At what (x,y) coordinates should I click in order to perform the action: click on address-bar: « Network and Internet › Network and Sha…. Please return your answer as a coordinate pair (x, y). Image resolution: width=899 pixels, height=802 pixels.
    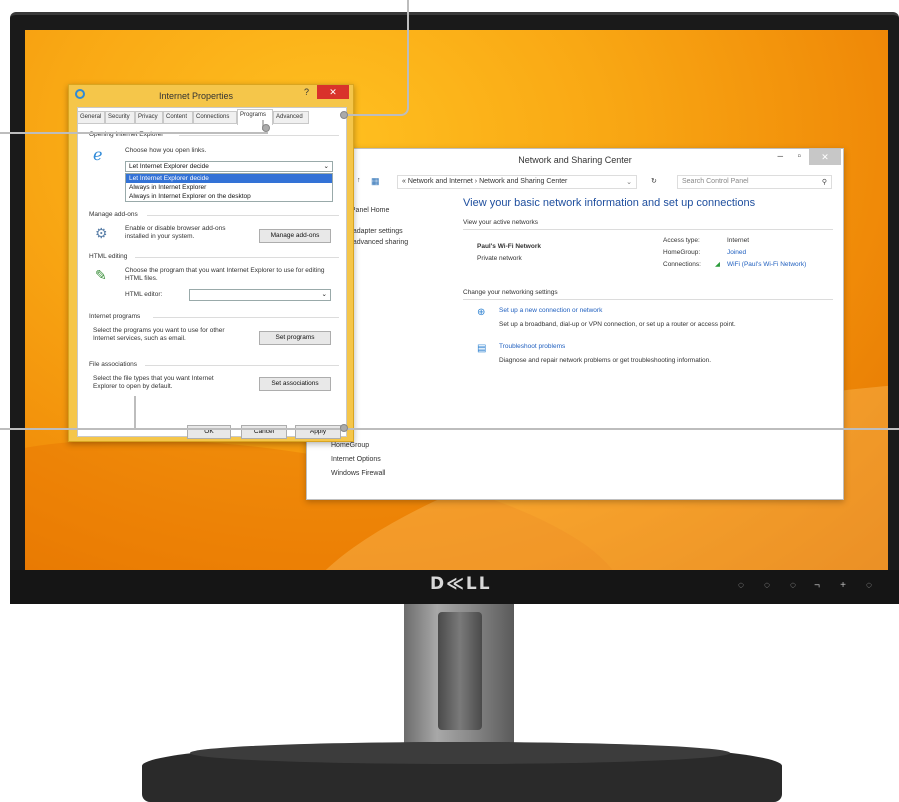
    Looking at the image, I should click on (517, 182).